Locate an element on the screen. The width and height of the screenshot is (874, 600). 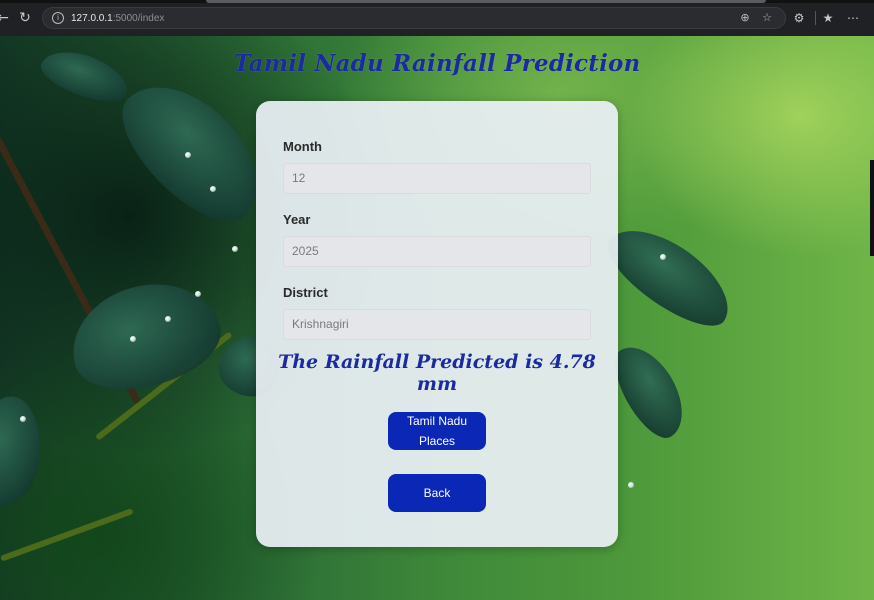
page-title: Tamil Nadu Rainfall Prediction is located at coordinates (437, 63).